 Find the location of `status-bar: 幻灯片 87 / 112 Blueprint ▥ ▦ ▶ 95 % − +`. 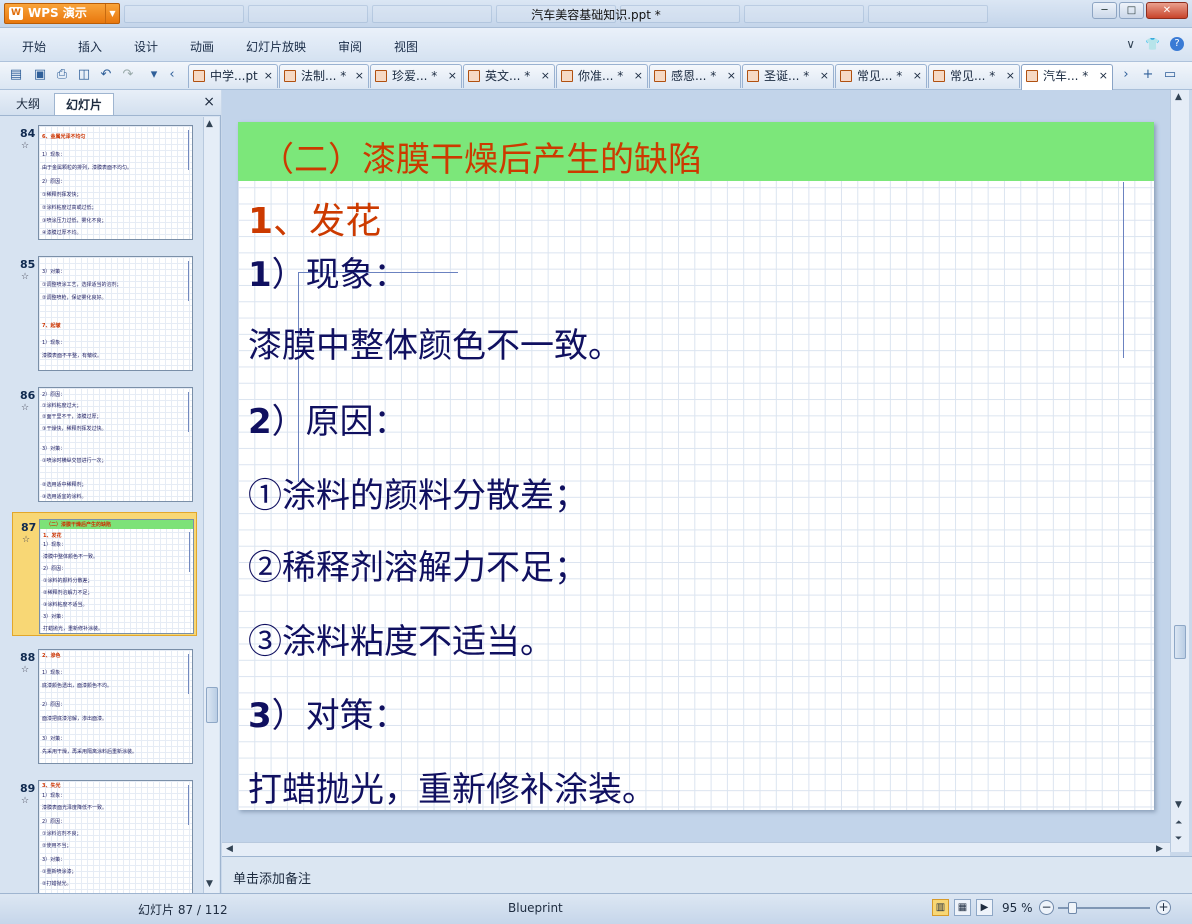

status-bar: 幻灯片 87 / 112 Blueprint ▥ ▦ ▶ 95 % − + is located at coordinates (596, 908).